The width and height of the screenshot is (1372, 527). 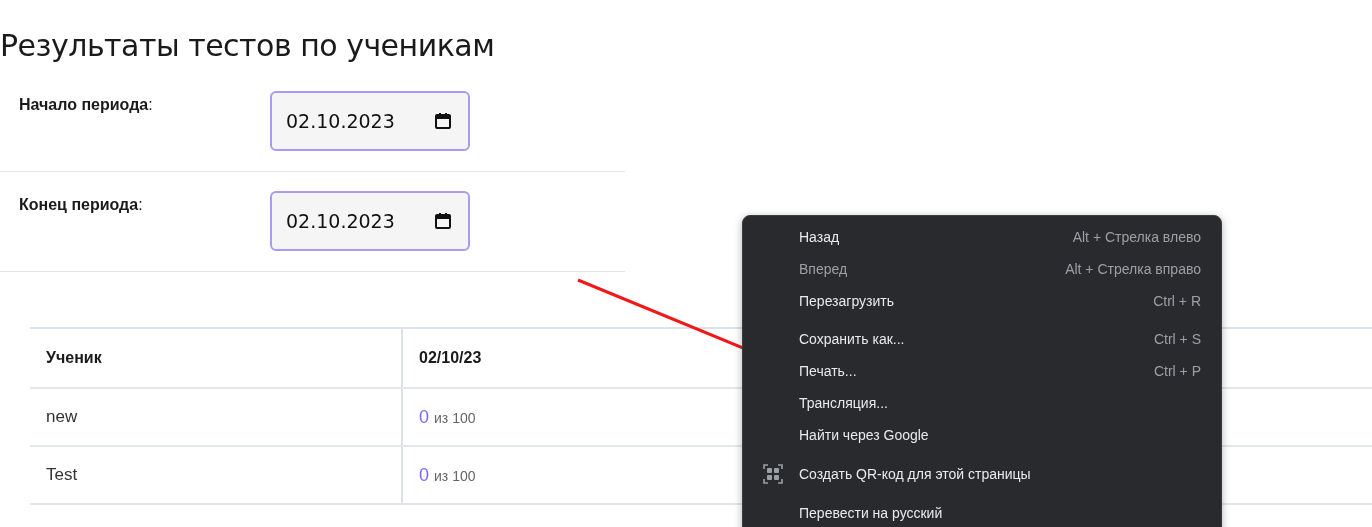 I want to click on column-header: Ученик, so click(x=74, y=358).